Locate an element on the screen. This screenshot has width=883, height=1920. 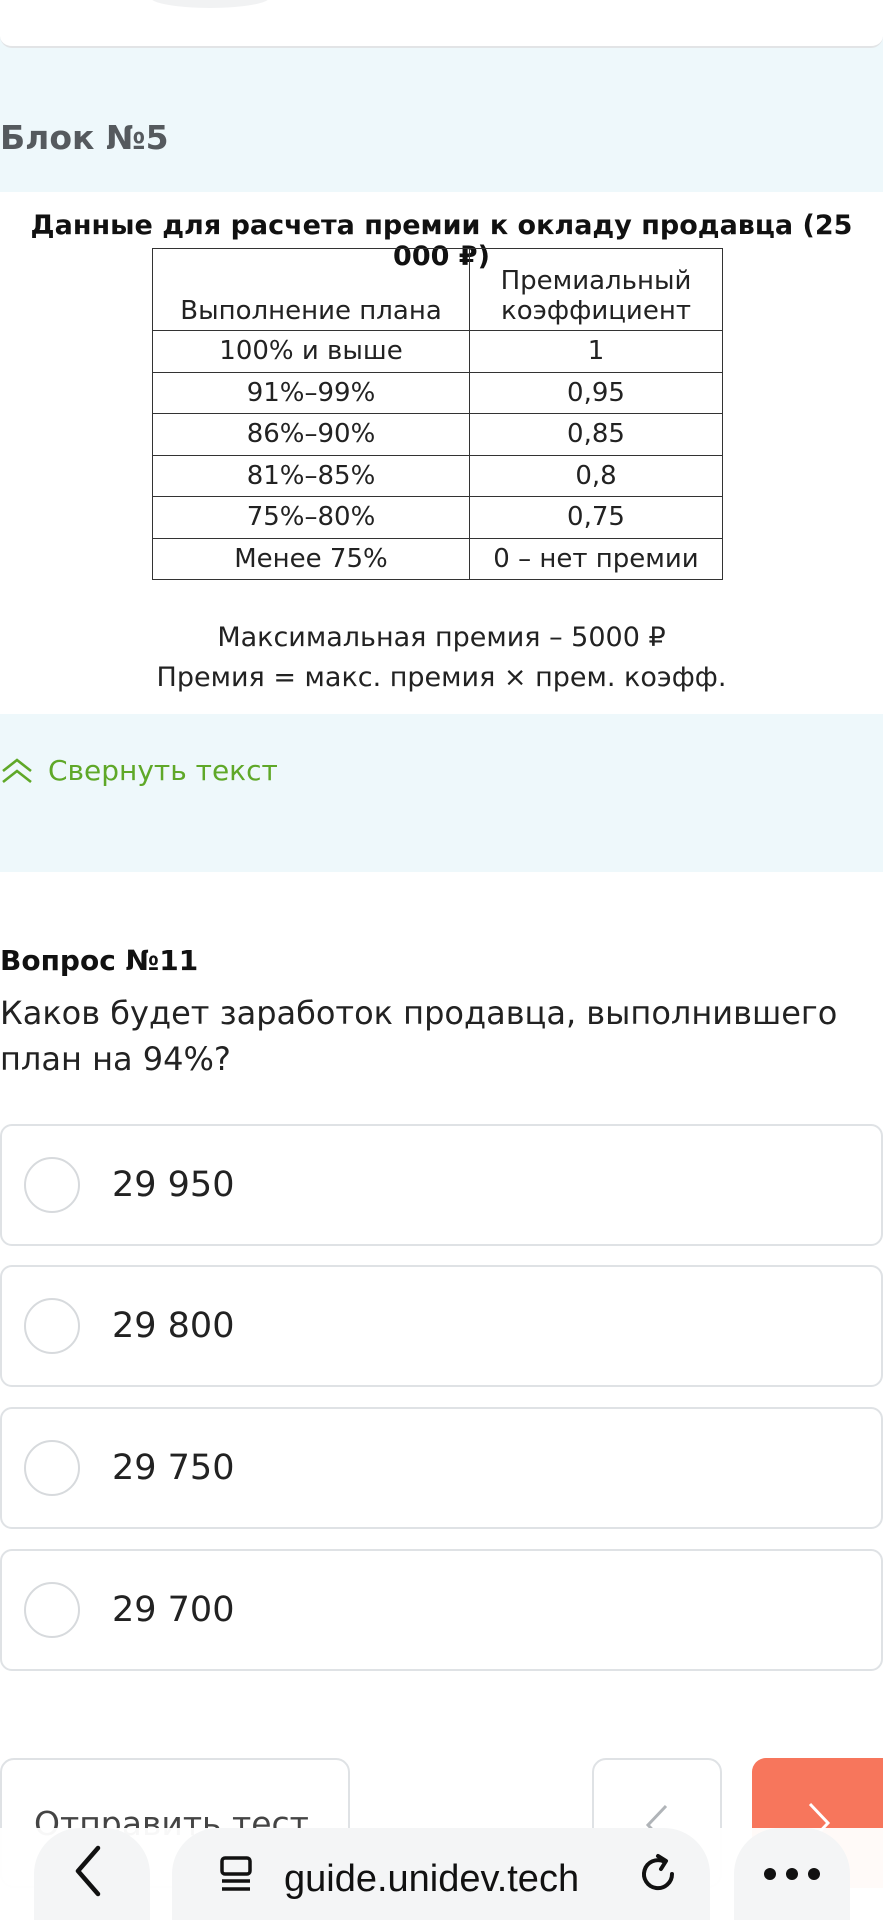
table-cell: 0,95 is located at coordinates (596, 392).